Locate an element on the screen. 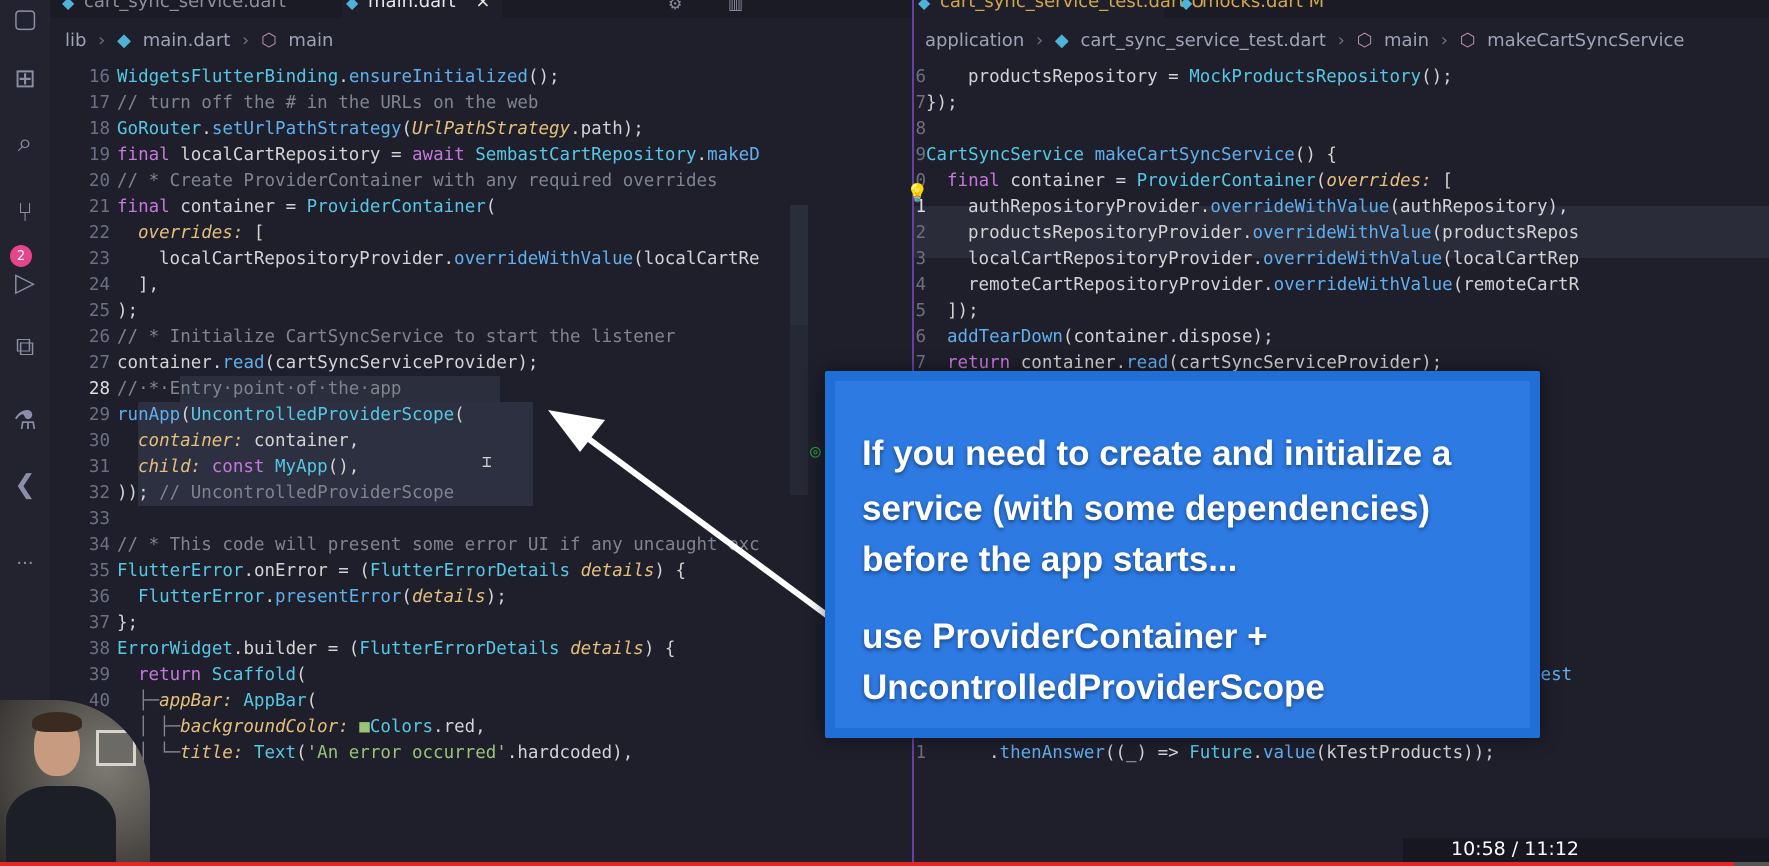 This screenshot has height=866, width=1769. code-line: 35]); is located at coordinates (1341, 311).